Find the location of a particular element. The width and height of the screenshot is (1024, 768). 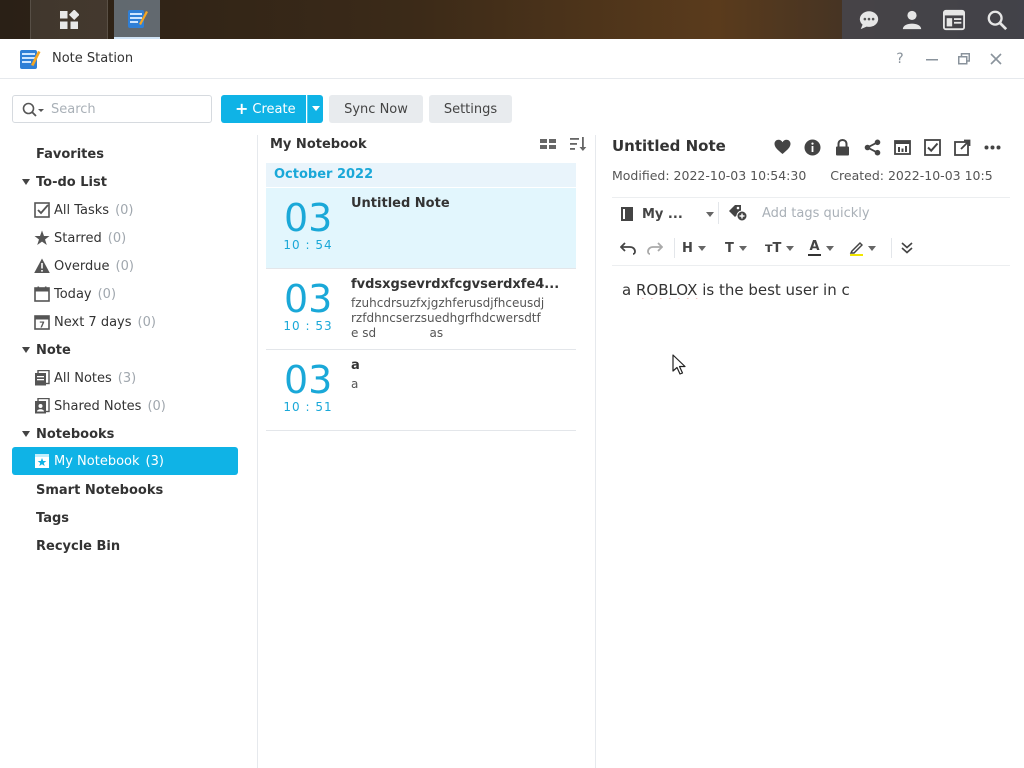

more-button is located at coordinates (992, 147).